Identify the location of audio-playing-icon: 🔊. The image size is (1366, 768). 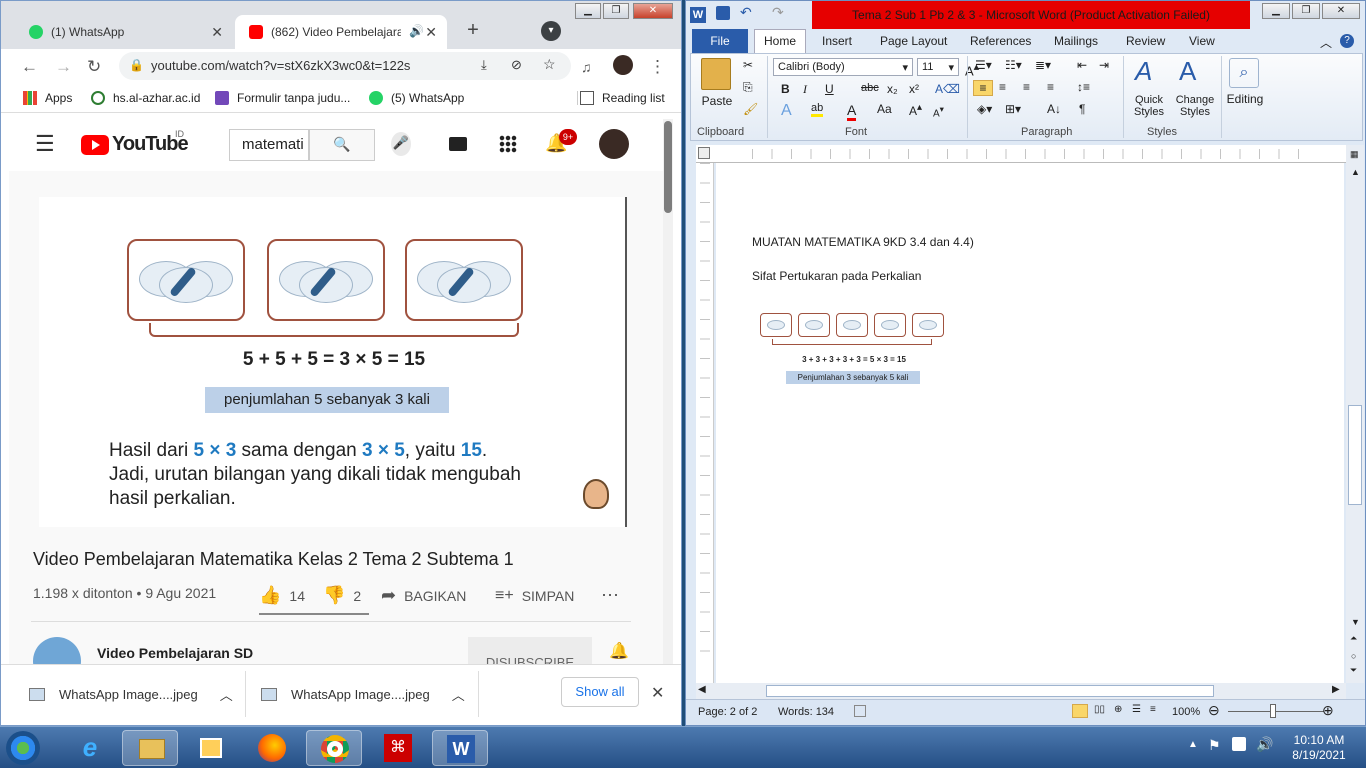
(416, 31).